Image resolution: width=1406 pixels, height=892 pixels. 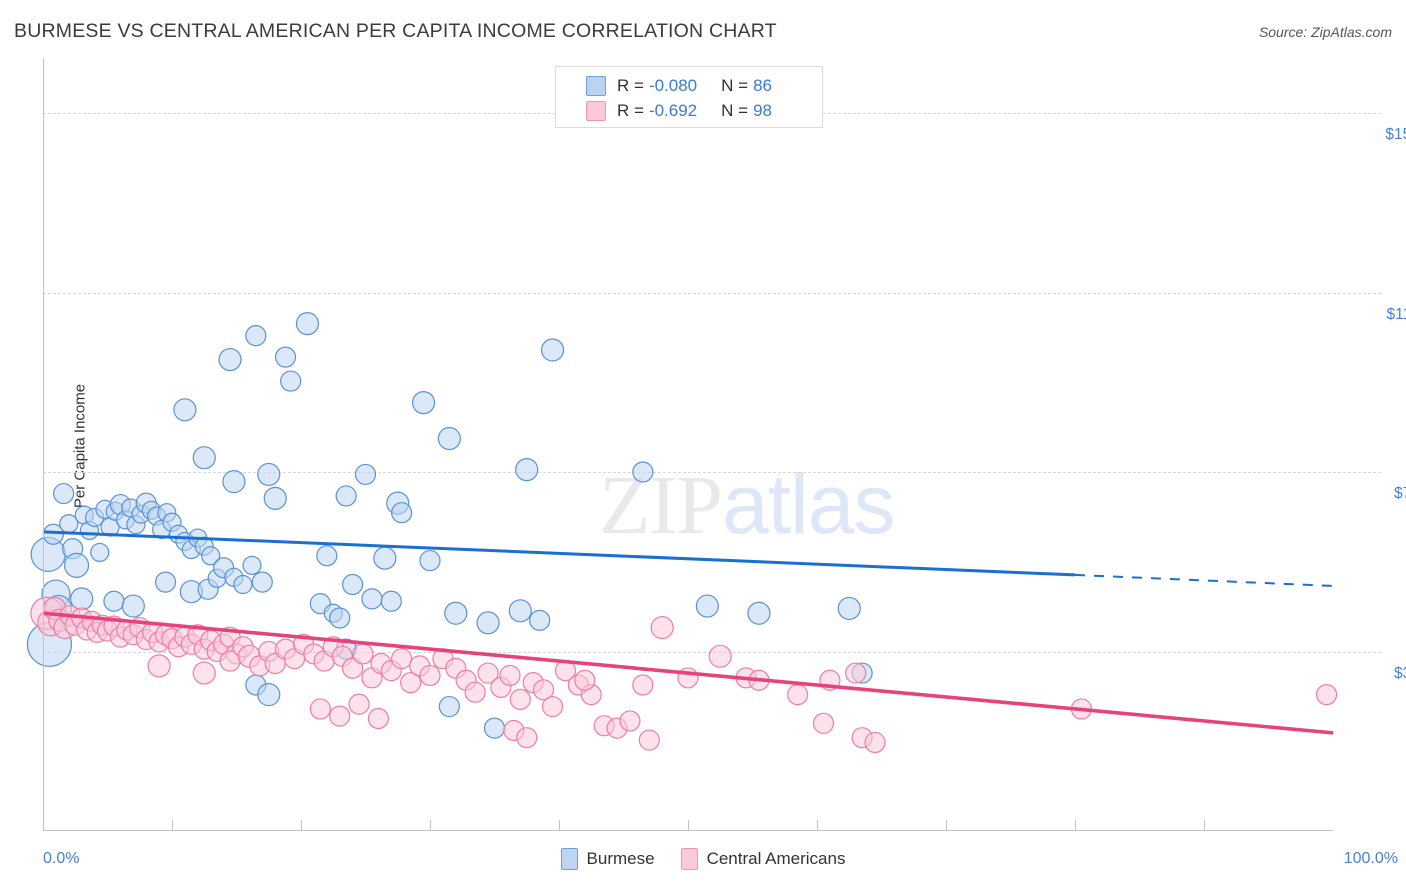 What do you see at coordinates (689, 859) in the screenshot?
I see `series-swatch-central-americans` at bounding box center [689, 859].